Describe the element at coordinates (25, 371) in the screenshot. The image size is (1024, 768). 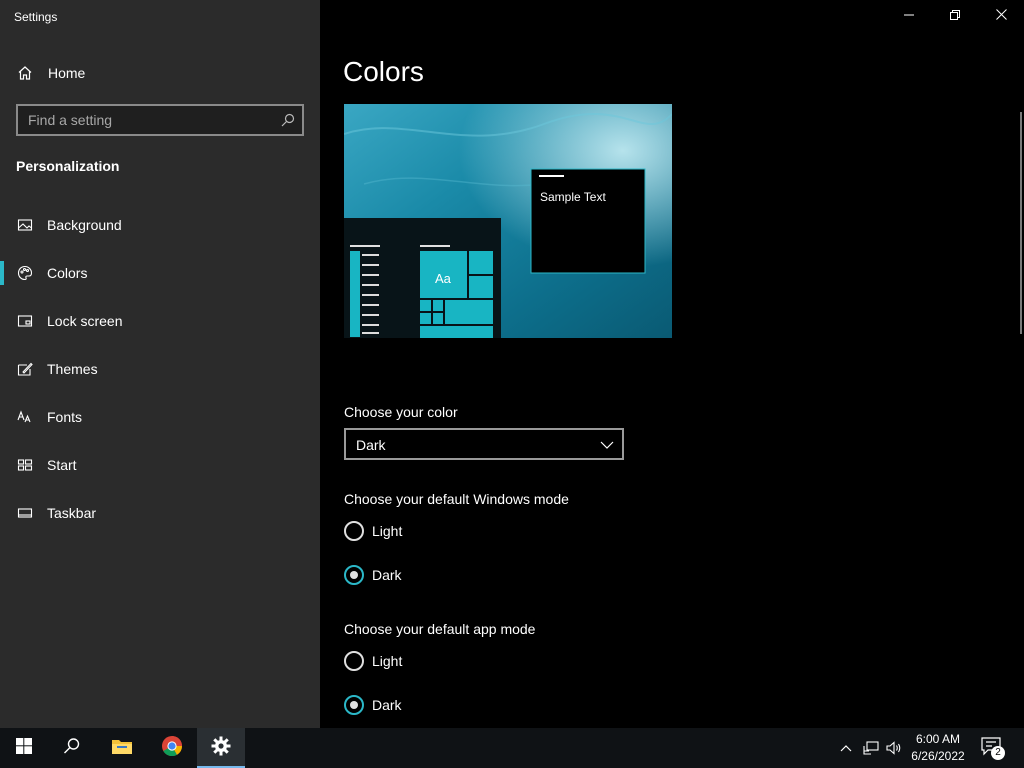
I see `themes-icon` at that location.